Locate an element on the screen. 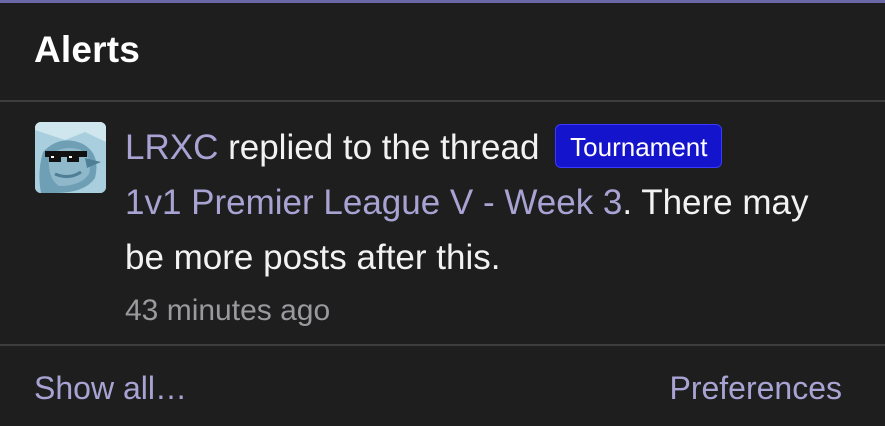 Image resolution: width=885 pixels, height=426 pixels. page-title: Alerts is located at coordinates (87, 49).